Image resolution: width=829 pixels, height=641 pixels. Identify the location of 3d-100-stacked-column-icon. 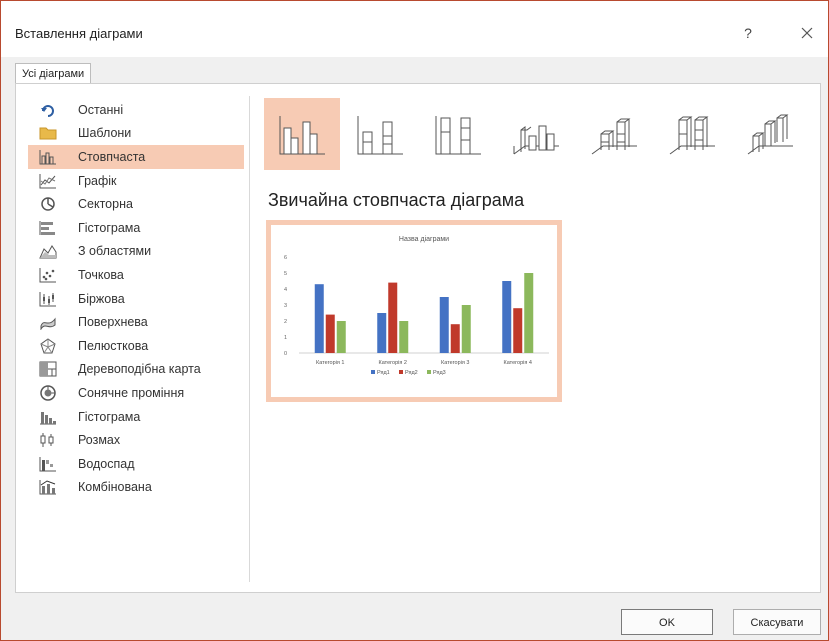
(692, 135).